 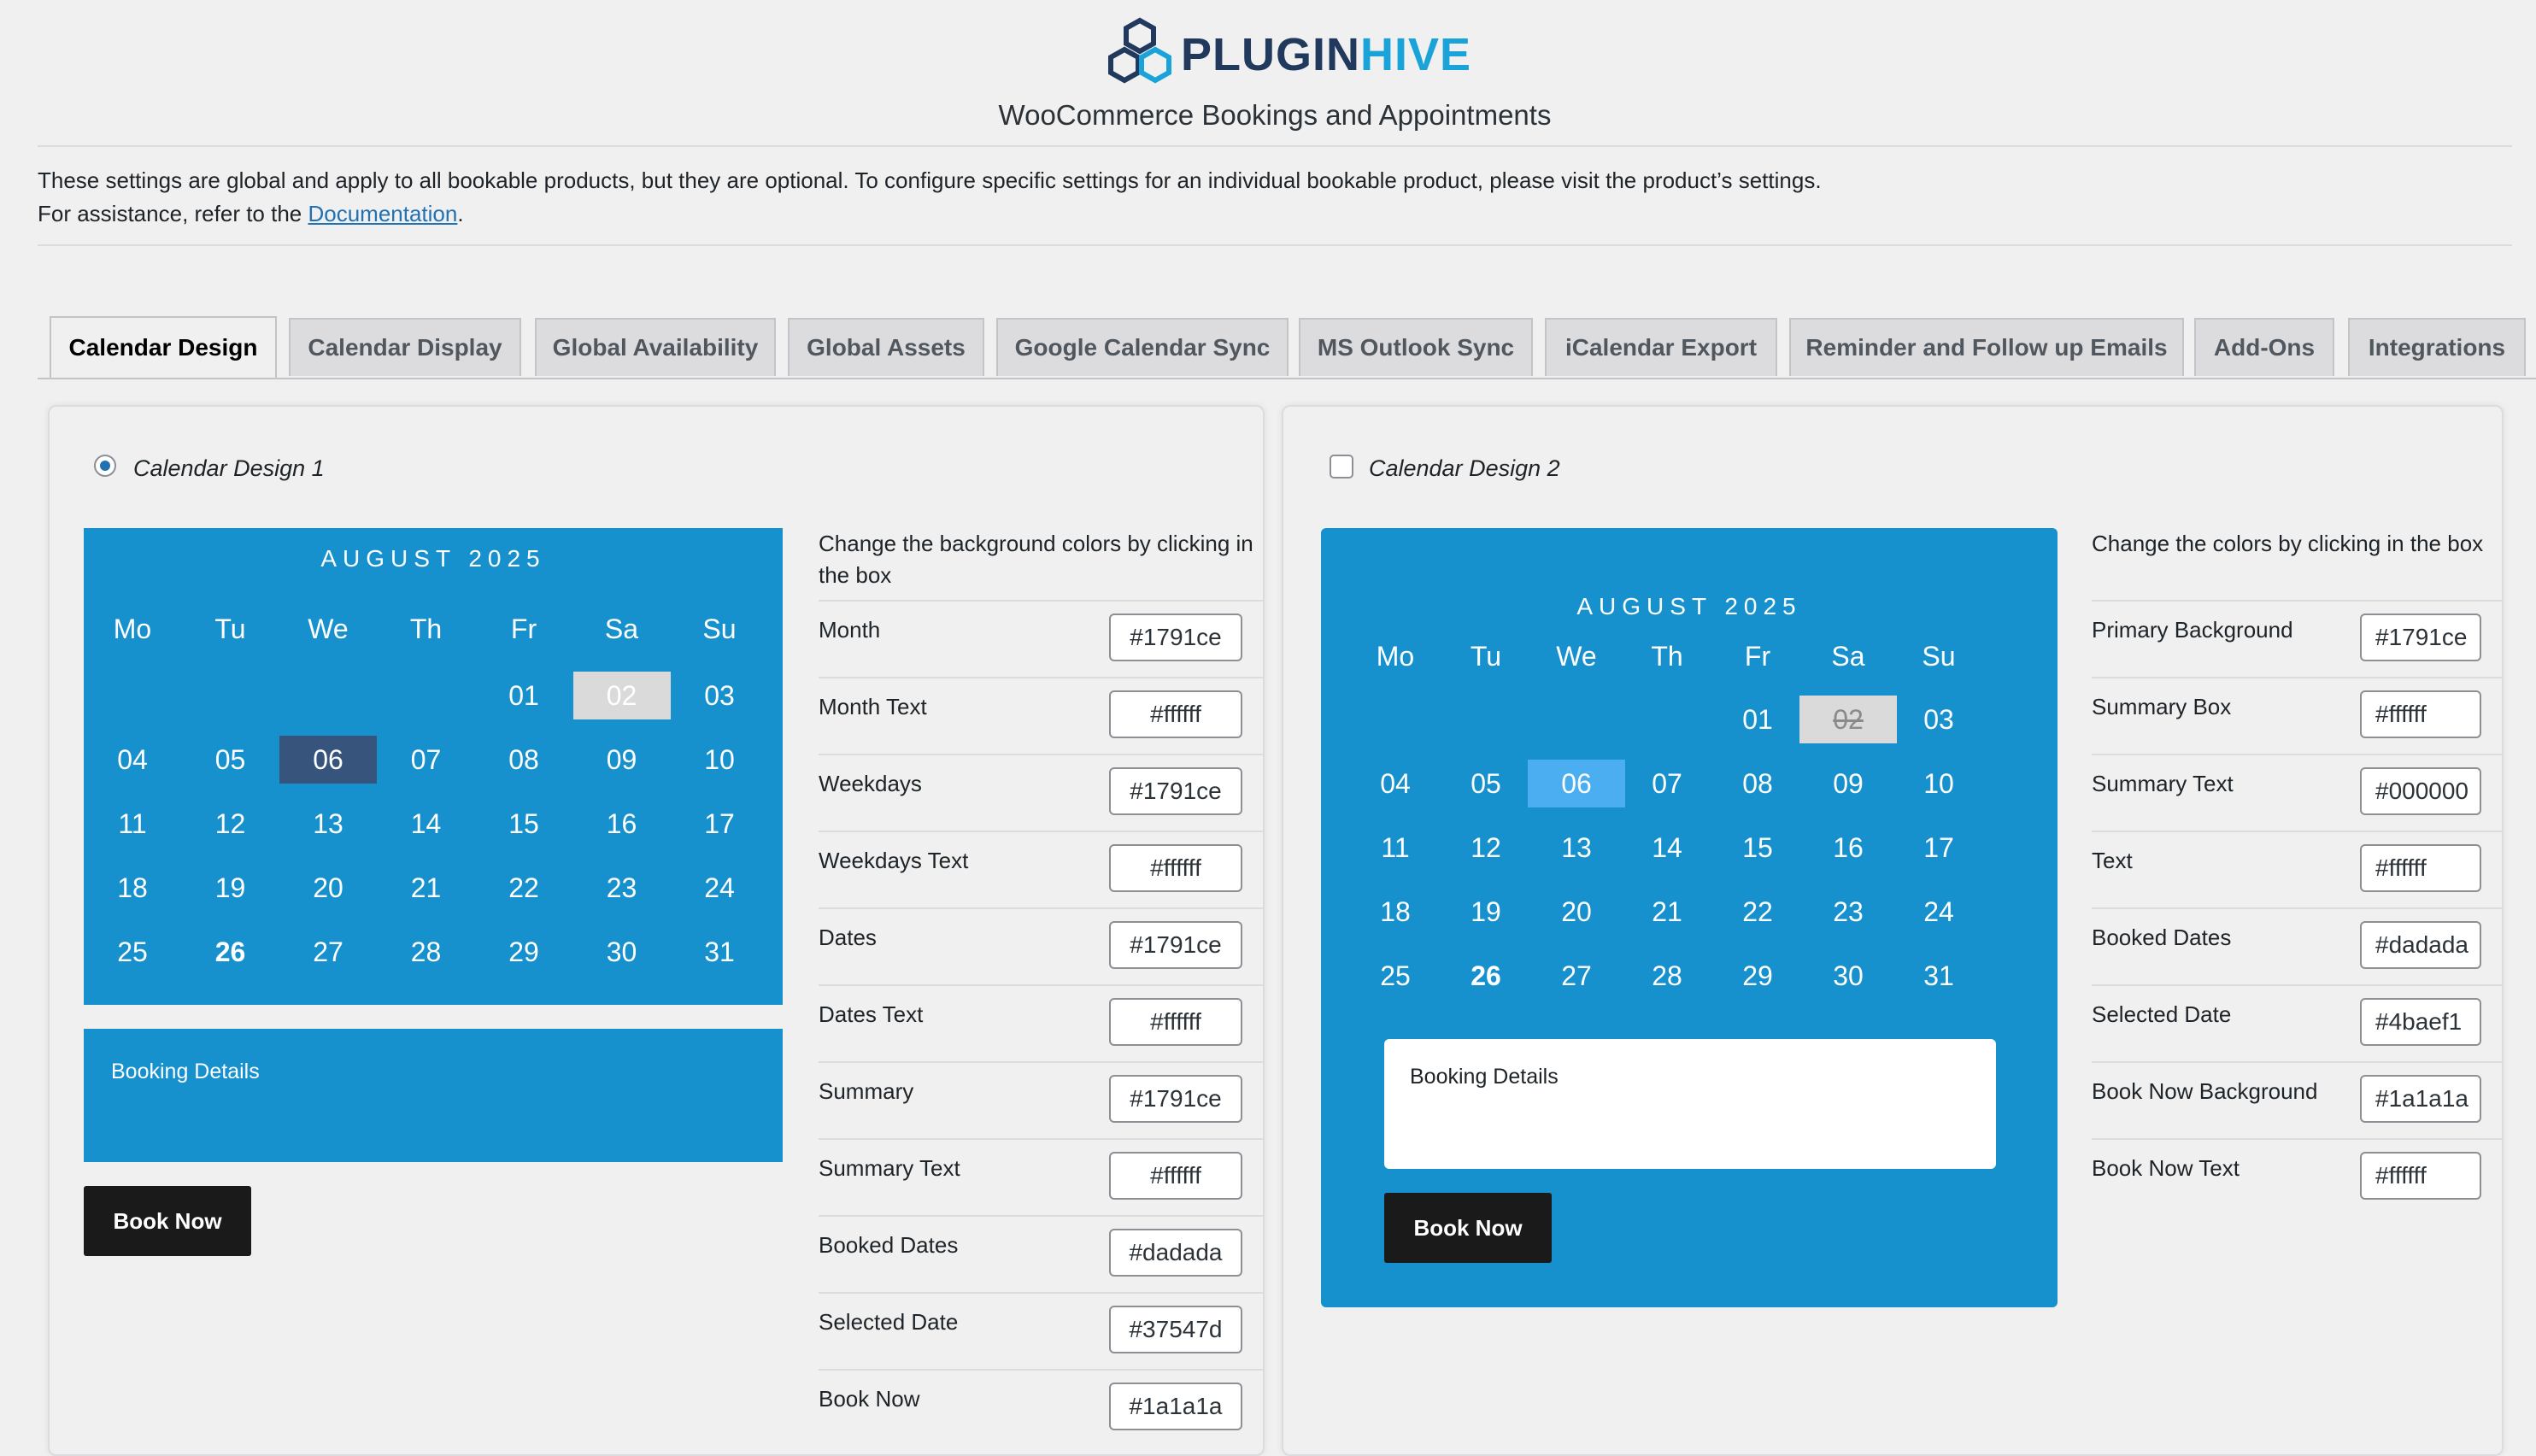 What do you see at coordinates (1342, 467) in the screenshot?
I see `design-2-checkbox` at bounding box center [1342, 467].